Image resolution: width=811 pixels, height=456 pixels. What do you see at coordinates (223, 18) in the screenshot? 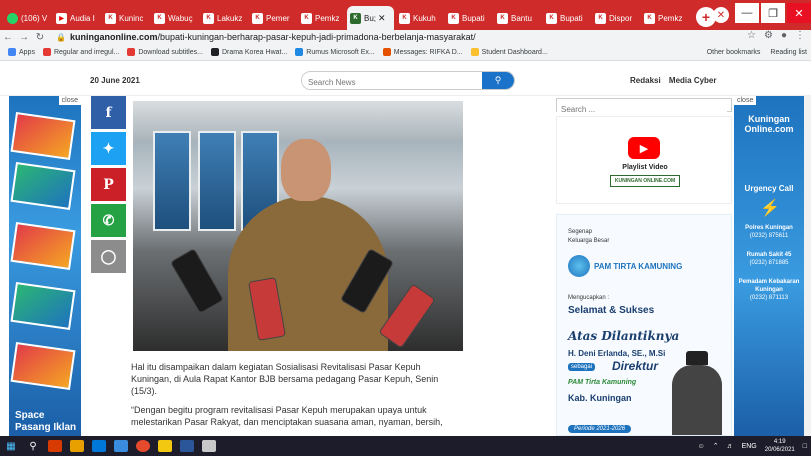
I see `browser-tab: K Lakukz` at bounding box center [223, 18].